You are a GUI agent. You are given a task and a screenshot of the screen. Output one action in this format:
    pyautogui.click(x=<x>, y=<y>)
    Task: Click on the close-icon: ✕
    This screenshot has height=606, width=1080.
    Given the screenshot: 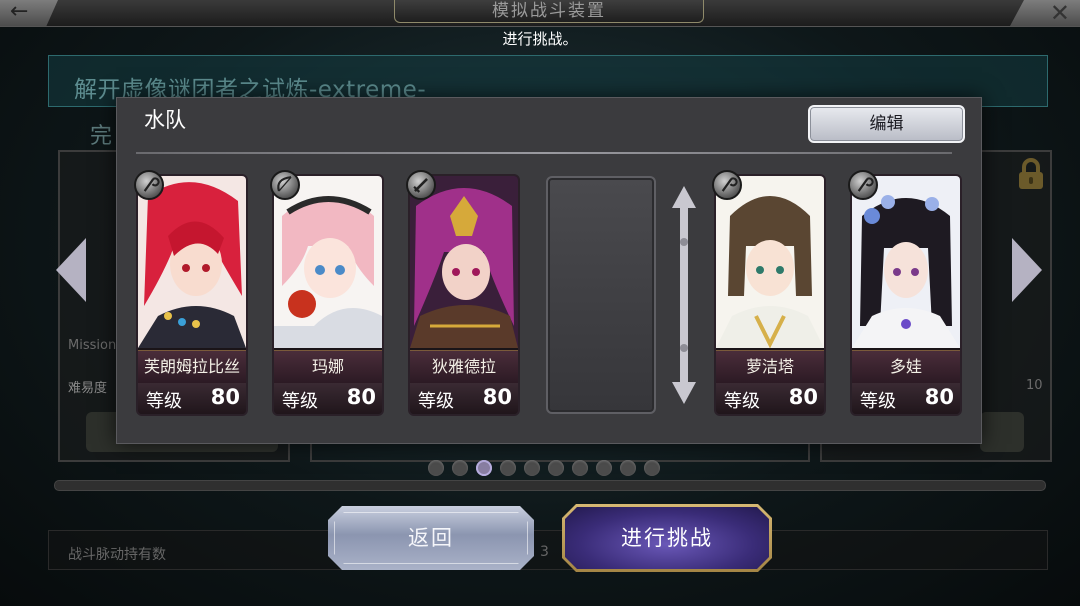 What is the action you would take?
    pyautogui.click(x=1059, y=13)
    